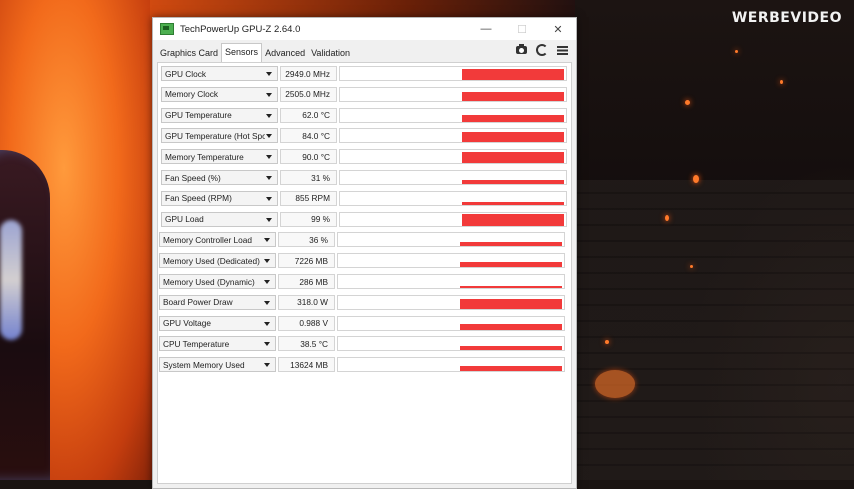 The width and height of the screenshot is (854, 489). What do you see at coordinates (193, 177) in the screenshot?
I see `sensor-label: Fan Speed (%)` at bounding box center [193, 177].